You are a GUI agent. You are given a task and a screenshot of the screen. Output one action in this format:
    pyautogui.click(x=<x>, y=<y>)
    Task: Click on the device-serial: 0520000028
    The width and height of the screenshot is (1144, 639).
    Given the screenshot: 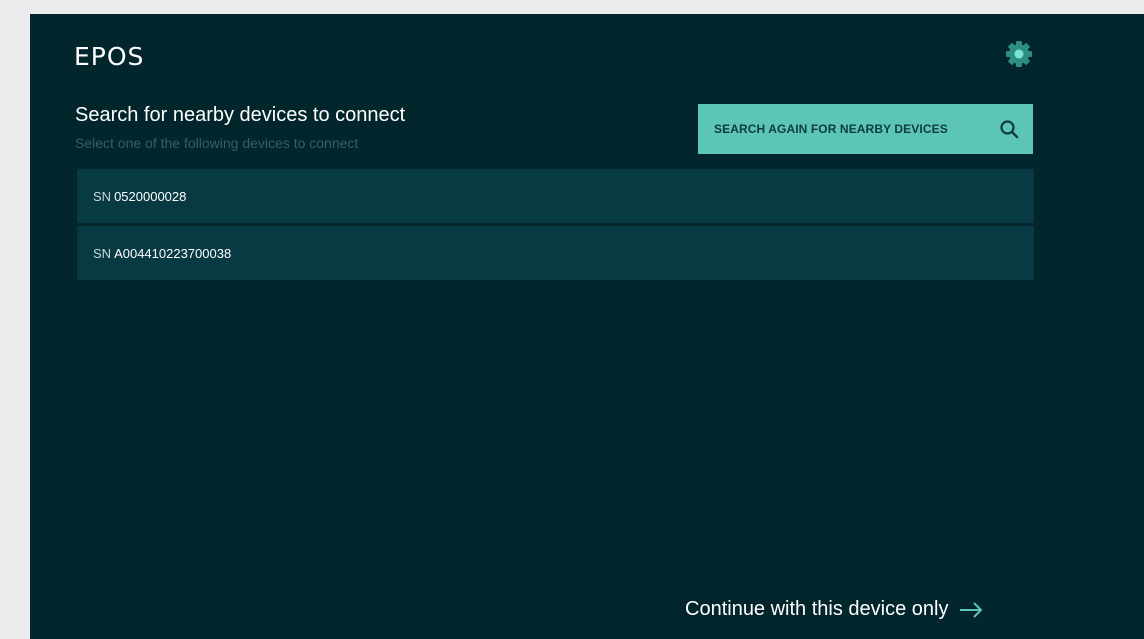 What is the action you would take?
    pyautogui.click(x=150, y=196)
    